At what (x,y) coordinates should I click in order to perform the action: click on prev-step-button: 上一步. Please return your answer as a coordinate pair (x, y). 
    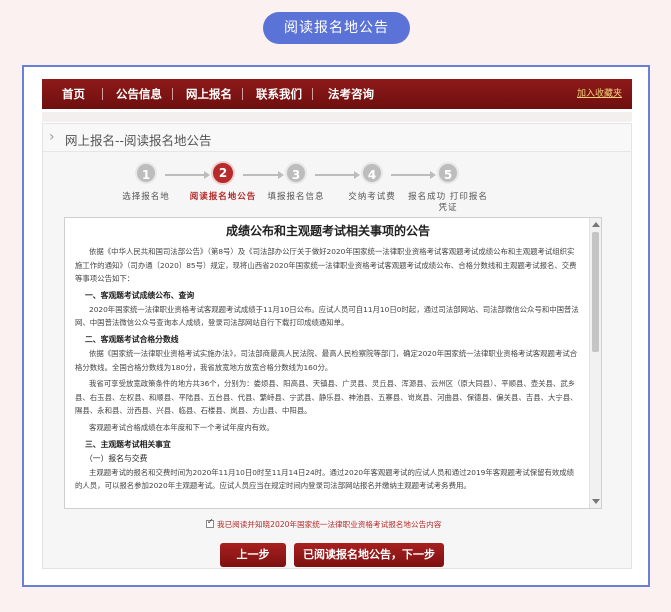
    Looking at the image, I should click on (253, 555).